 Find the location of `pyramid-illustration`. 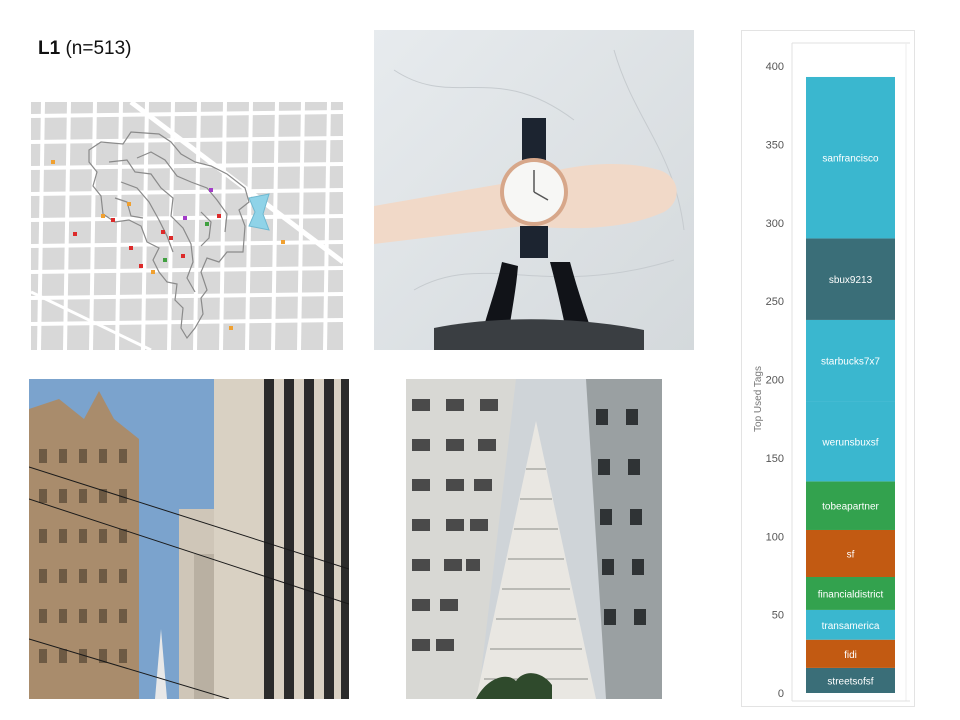

pyramid-illustration is located at coordinates (534, 539).